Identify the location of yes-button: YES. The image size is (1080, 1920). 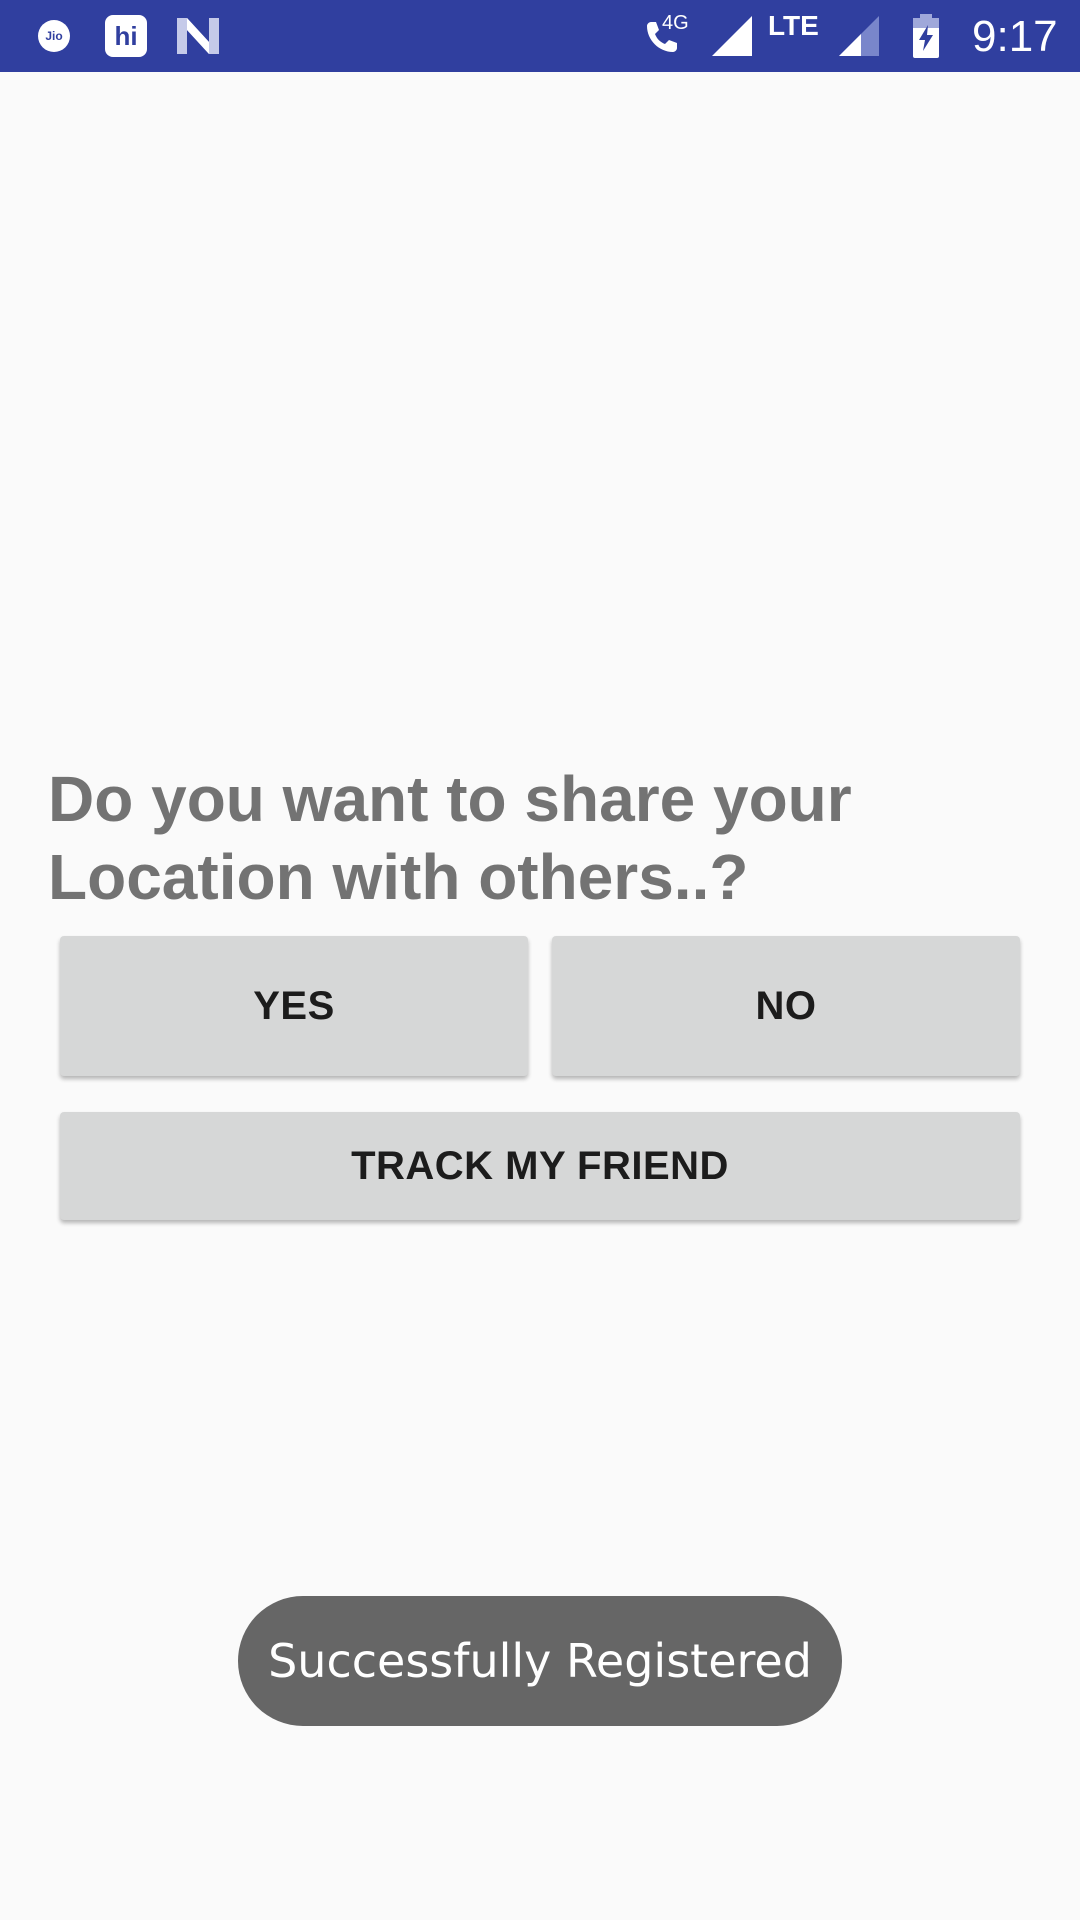
(294, 1006).